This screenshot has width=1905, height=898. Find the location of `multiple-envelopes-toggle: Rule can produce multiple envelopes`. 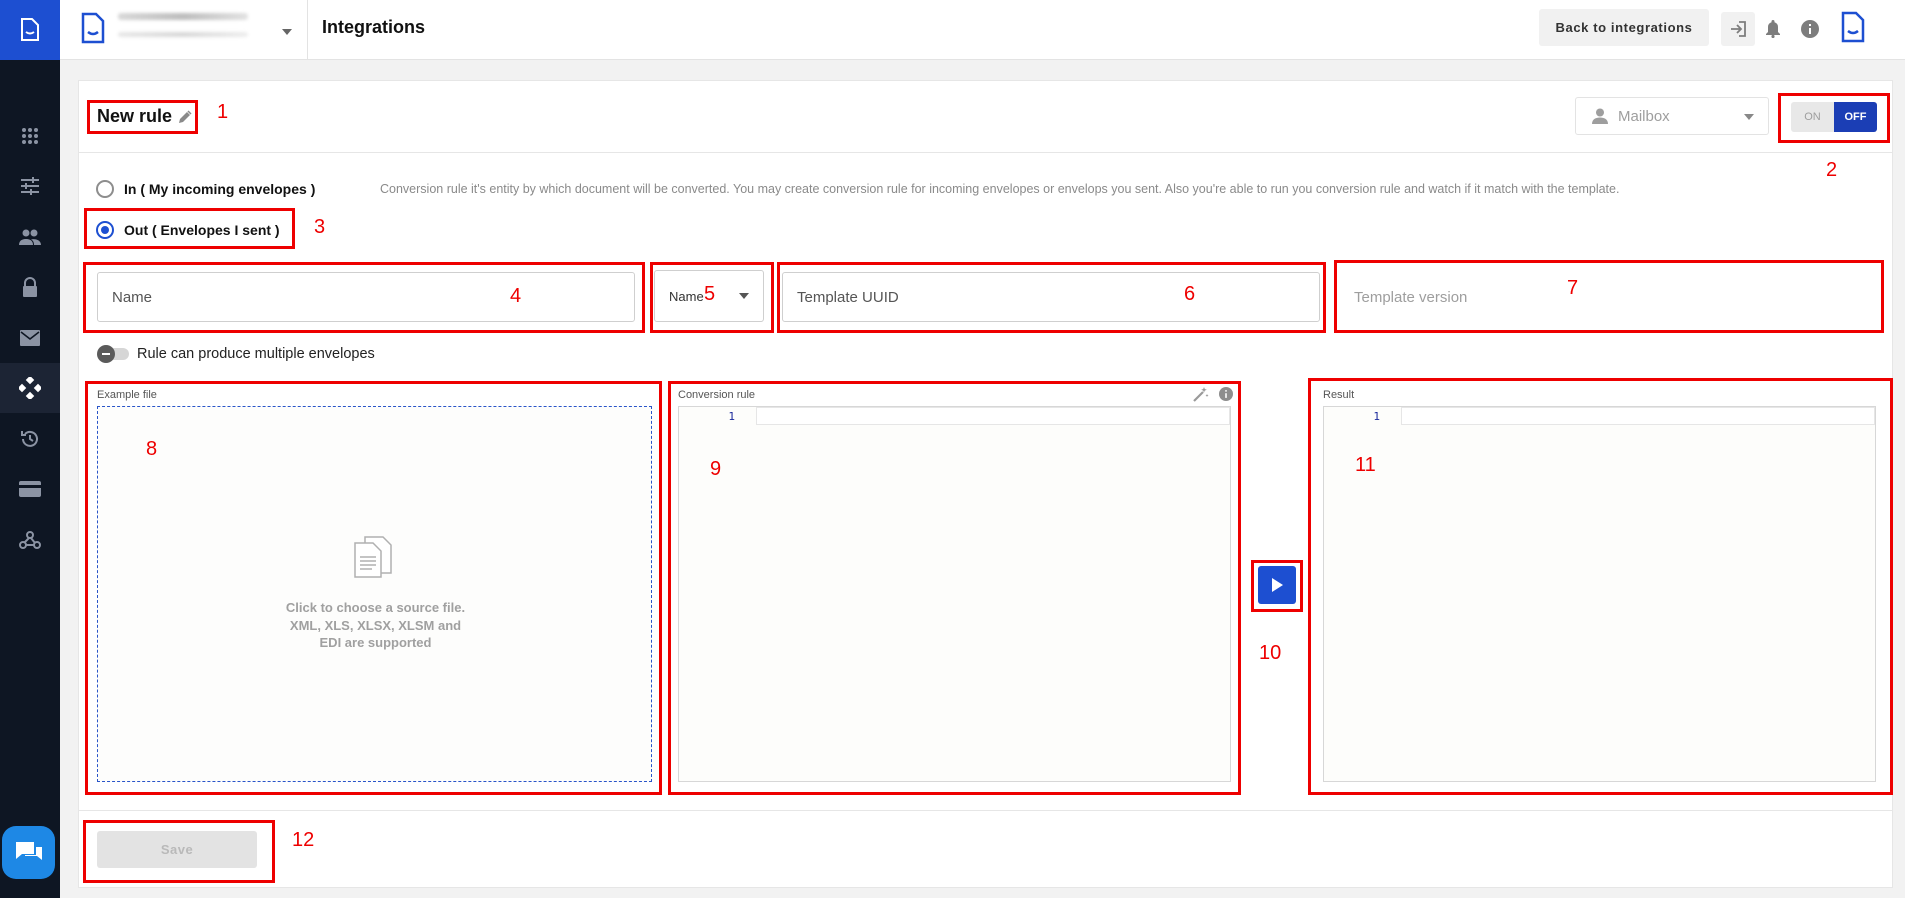

multiple-envelopes-toggle: Rule can produce multiple envelopes is located at coordinates (236, 354).